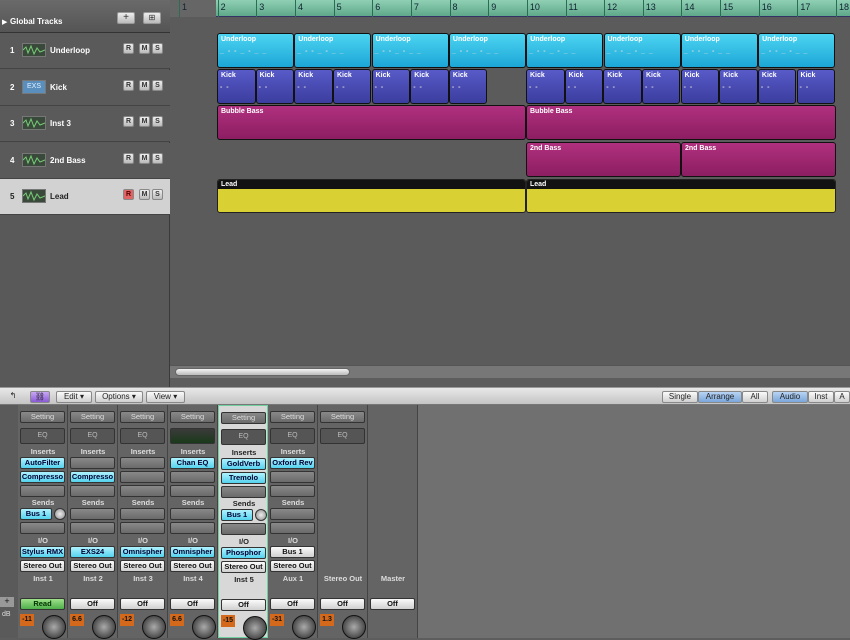 Image resolution: width=850 pixels, height=640 pixels. I want to click on inst-filter-button: Inst, so click(821, 397).